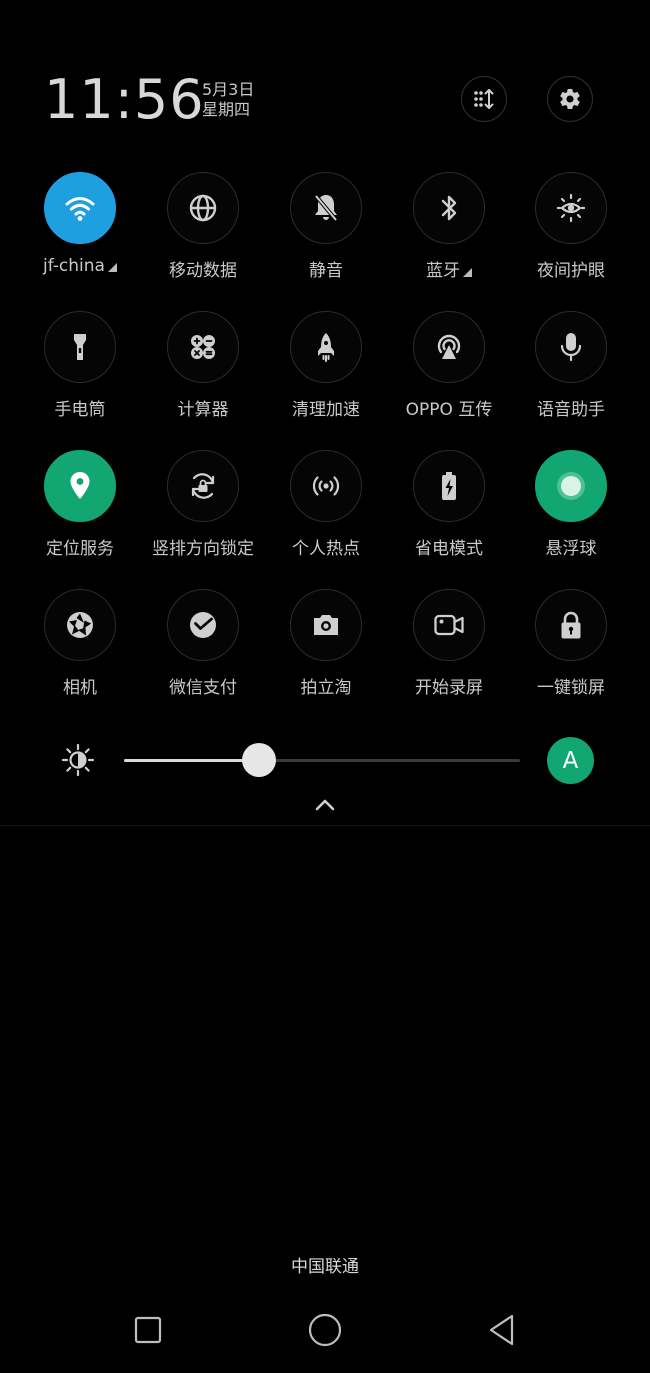 This screenshot has width=650, height=1373. I want to click on tile-label: 蓝牙, so click(449, 268).